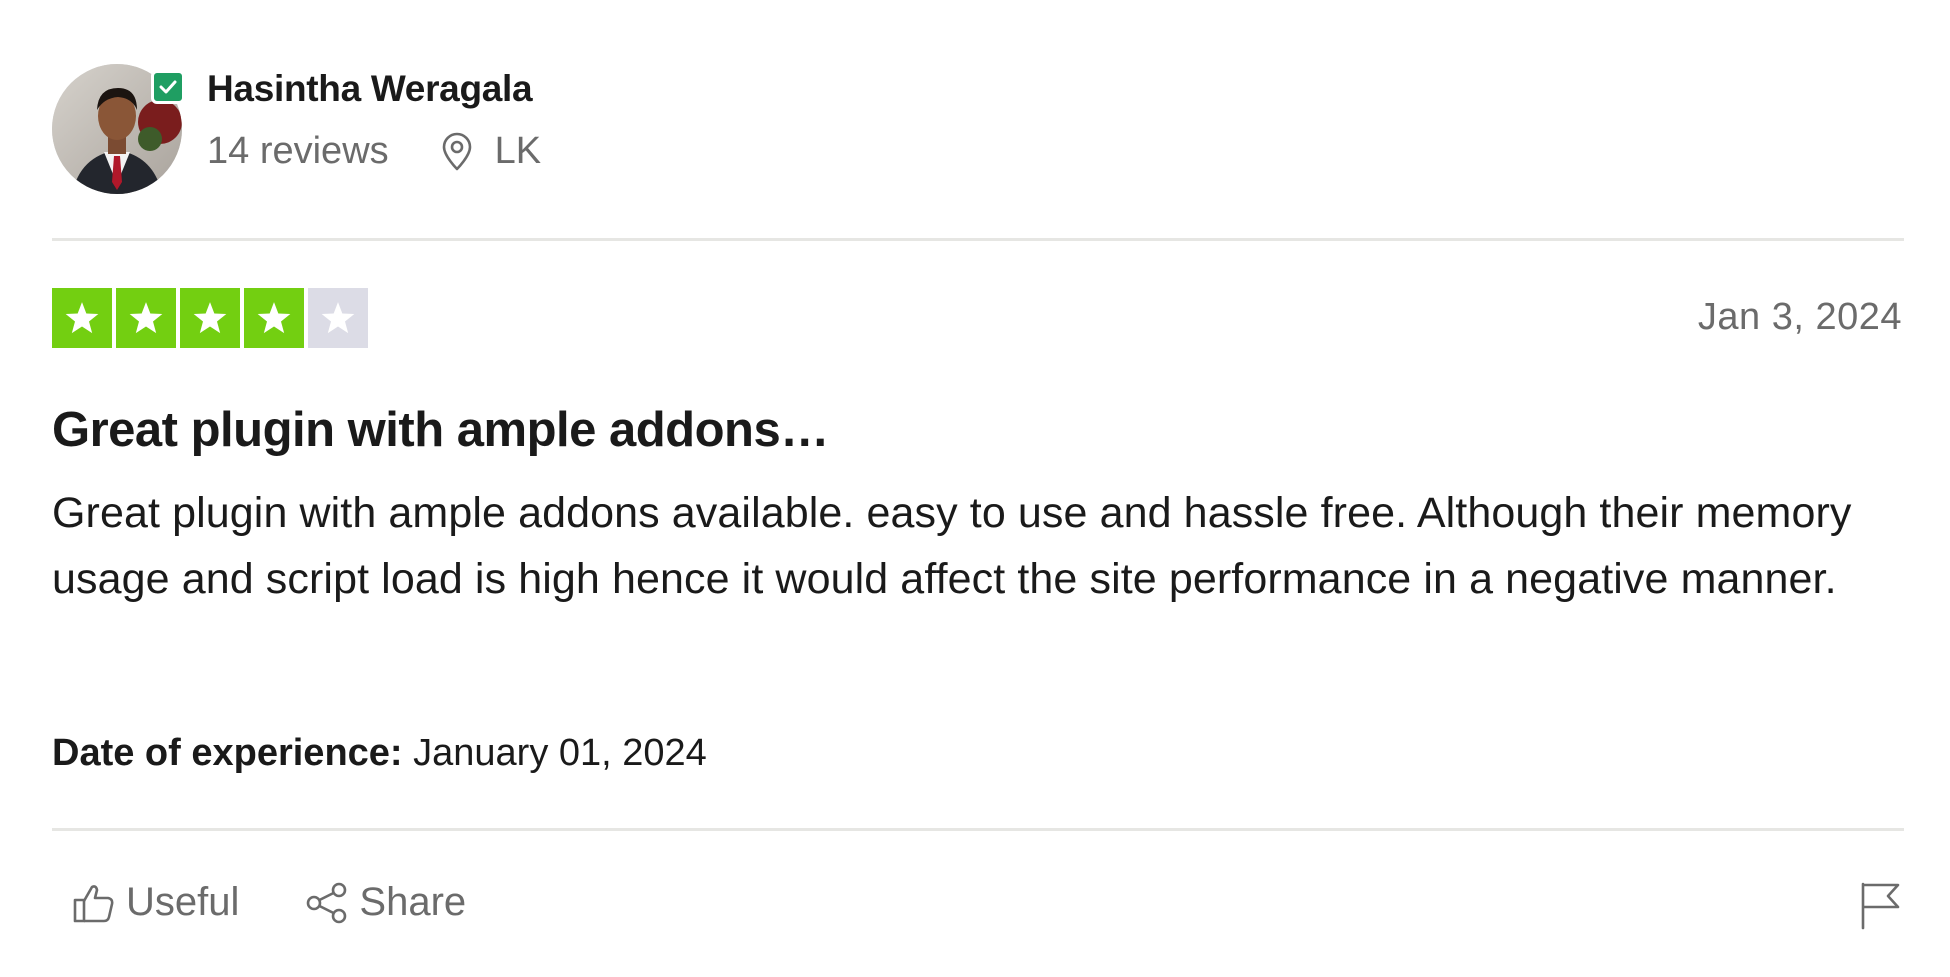 The width and height of the screenshot is (1950, 977). Describe the element at coordinates (93, 903) in the screenshot. I see `thumbs-up-icon` at that location.